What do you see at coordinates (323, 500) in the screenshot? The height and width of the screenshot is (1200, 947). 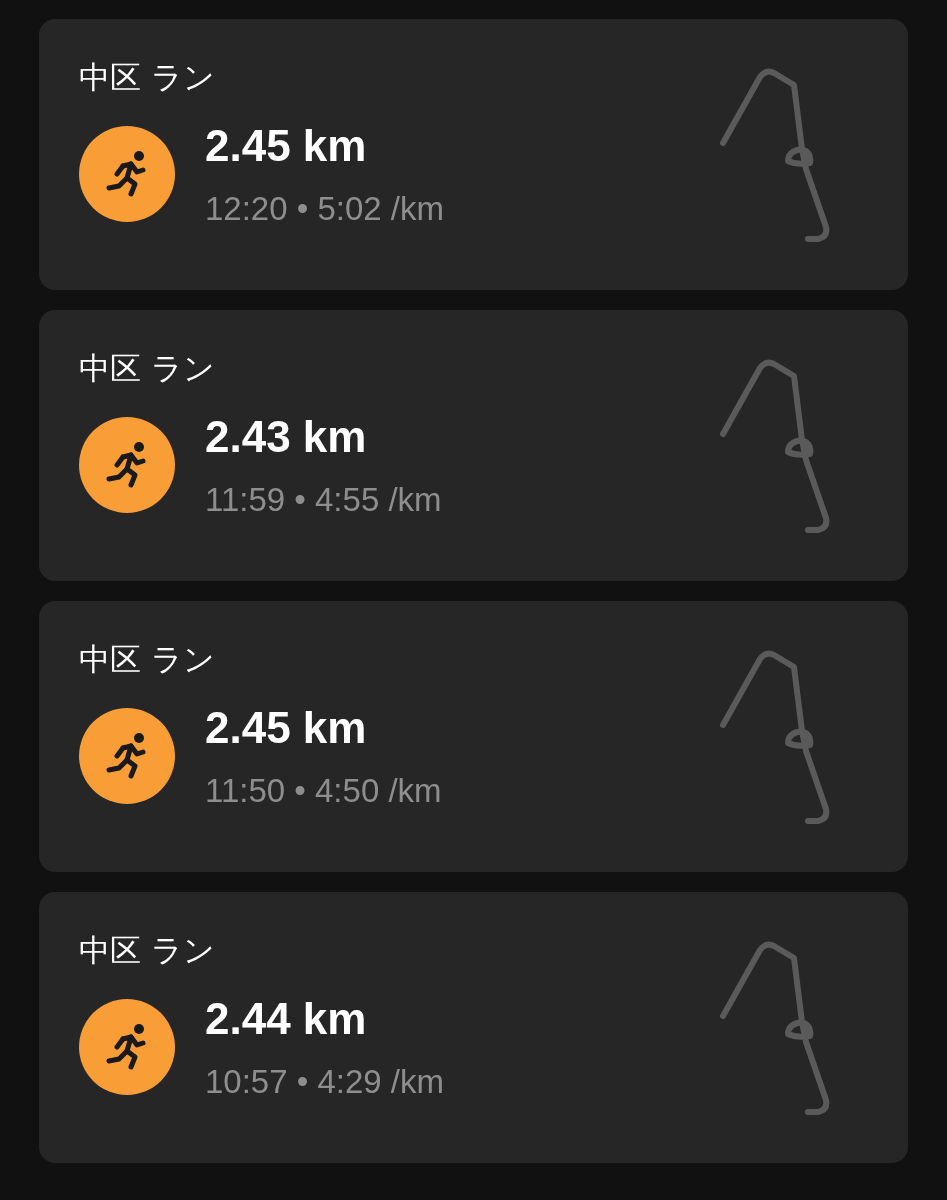 I see `duration-pace-text: 11:59 • 4:55 /km` at bounding box center [323, 500].